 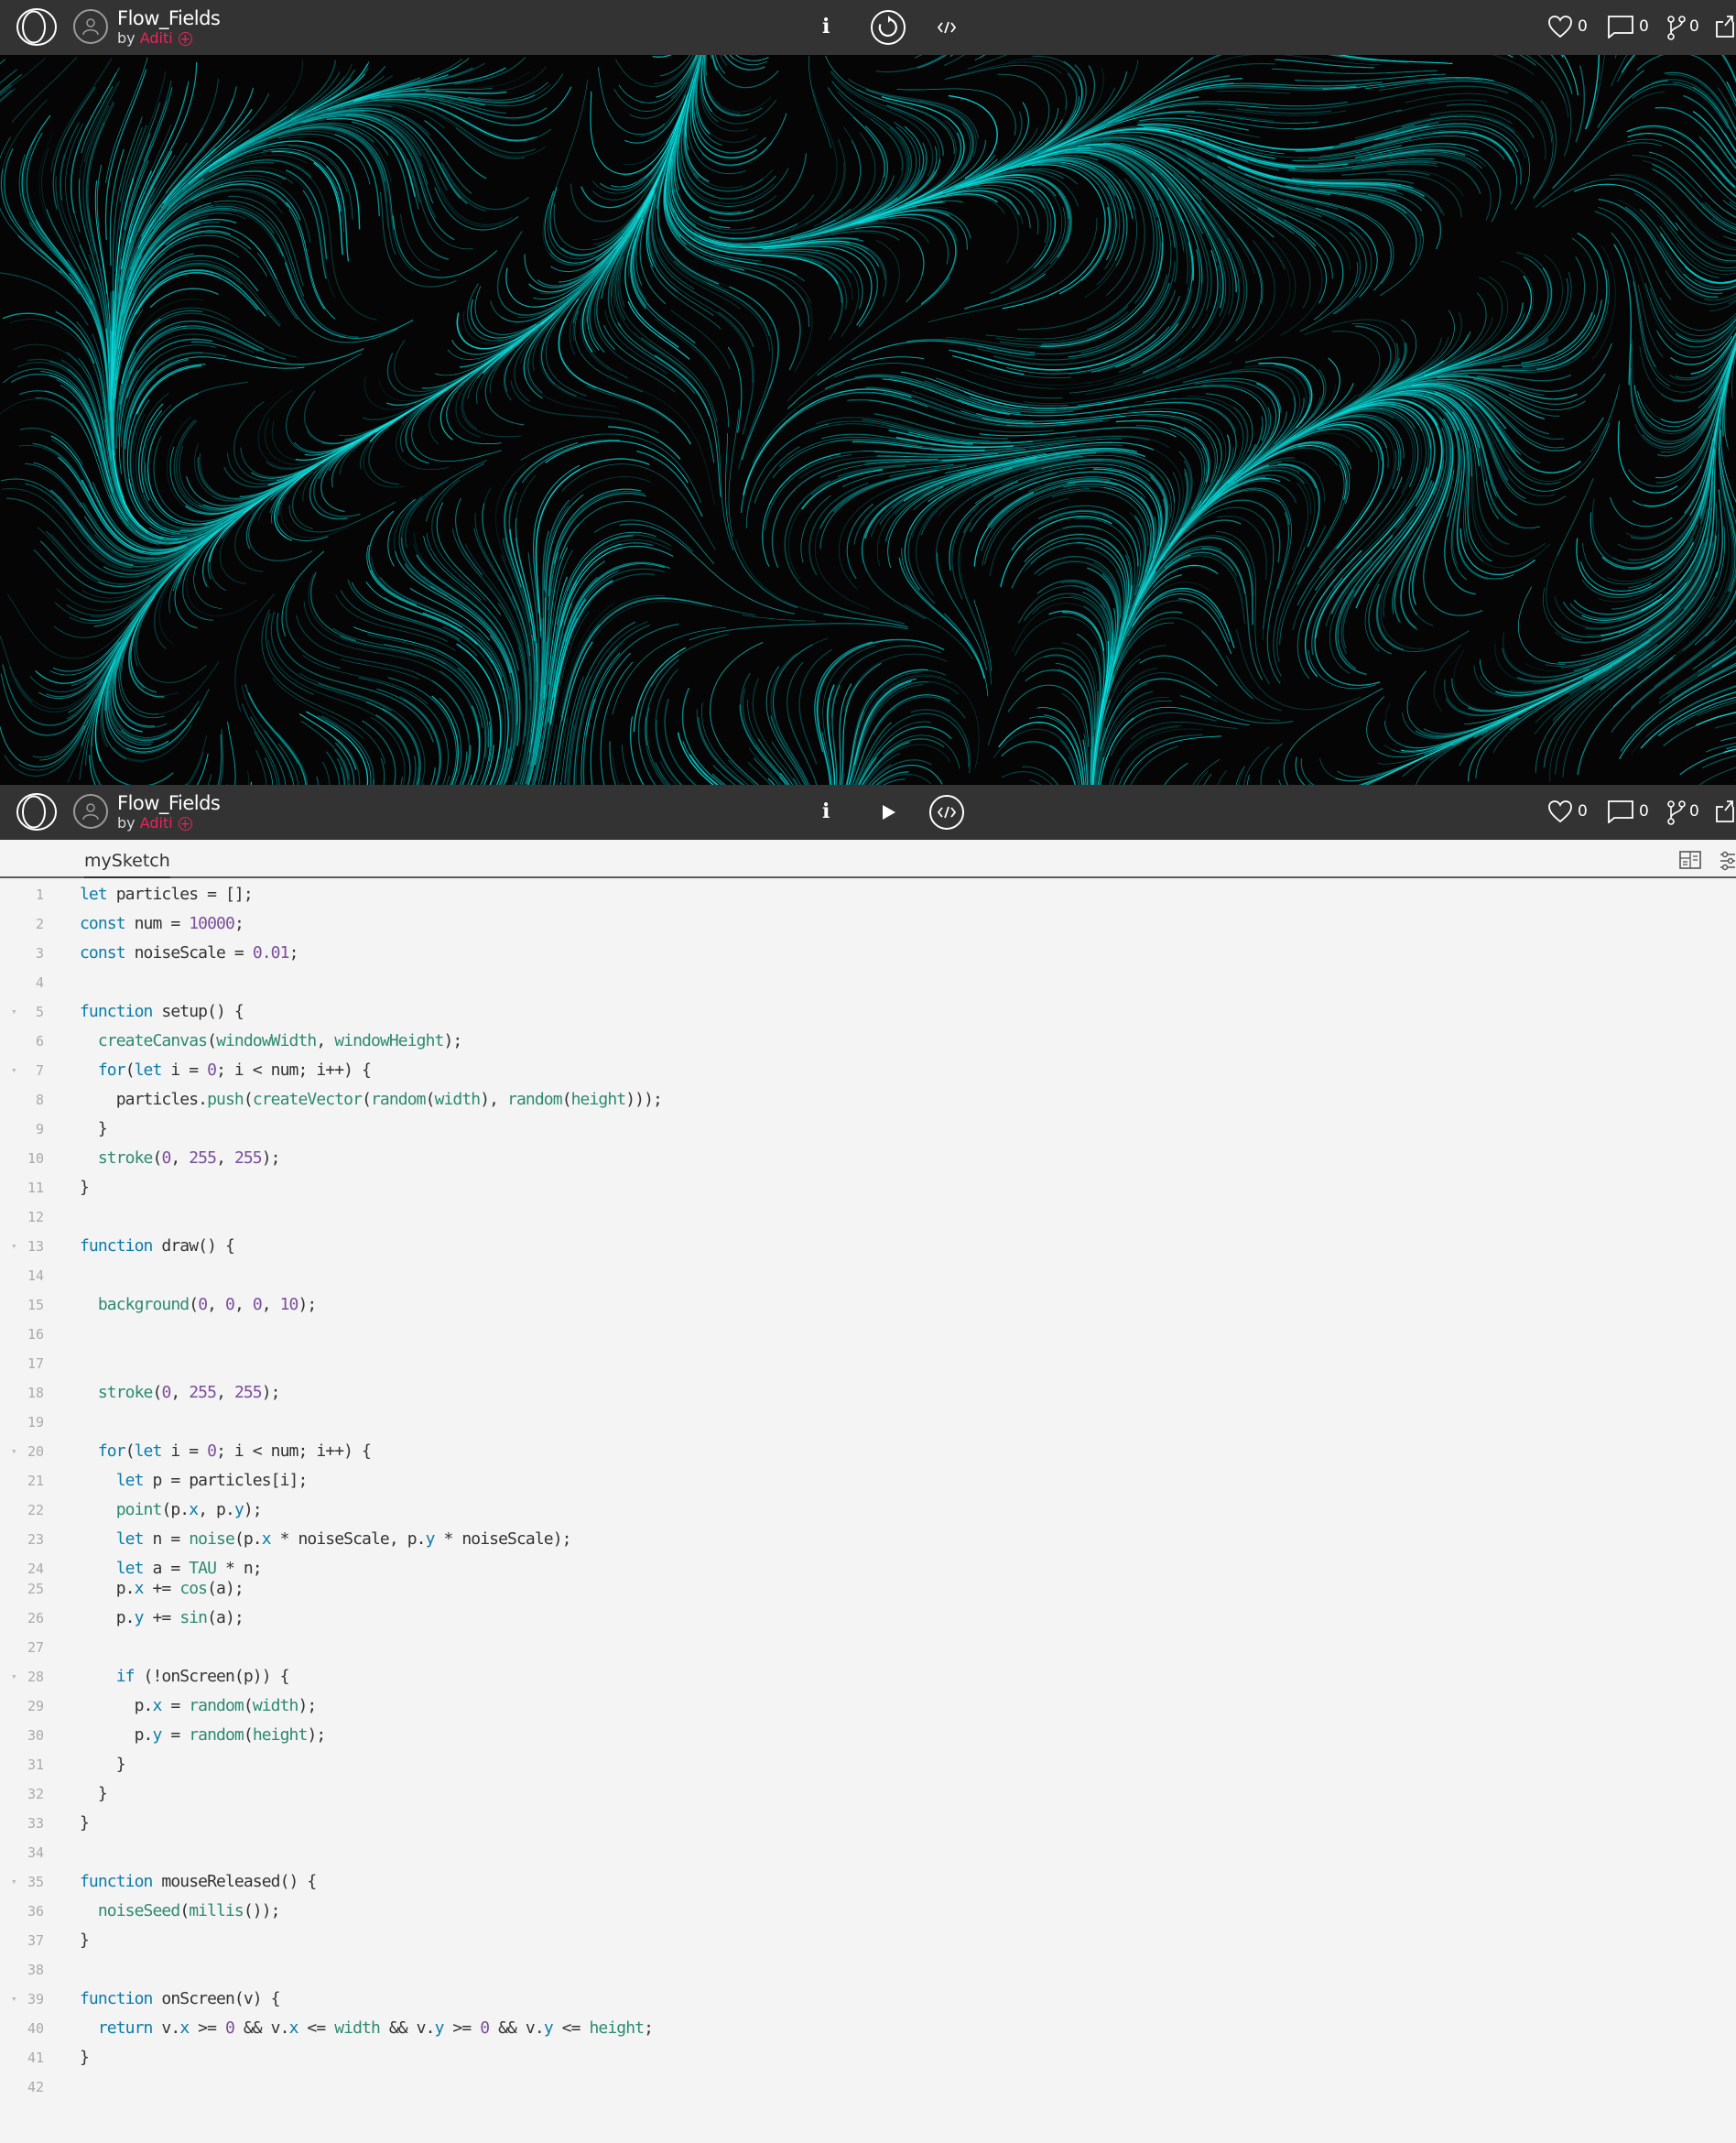 I want to click on settings-sliders-icon, so click(x=1728, y=863).